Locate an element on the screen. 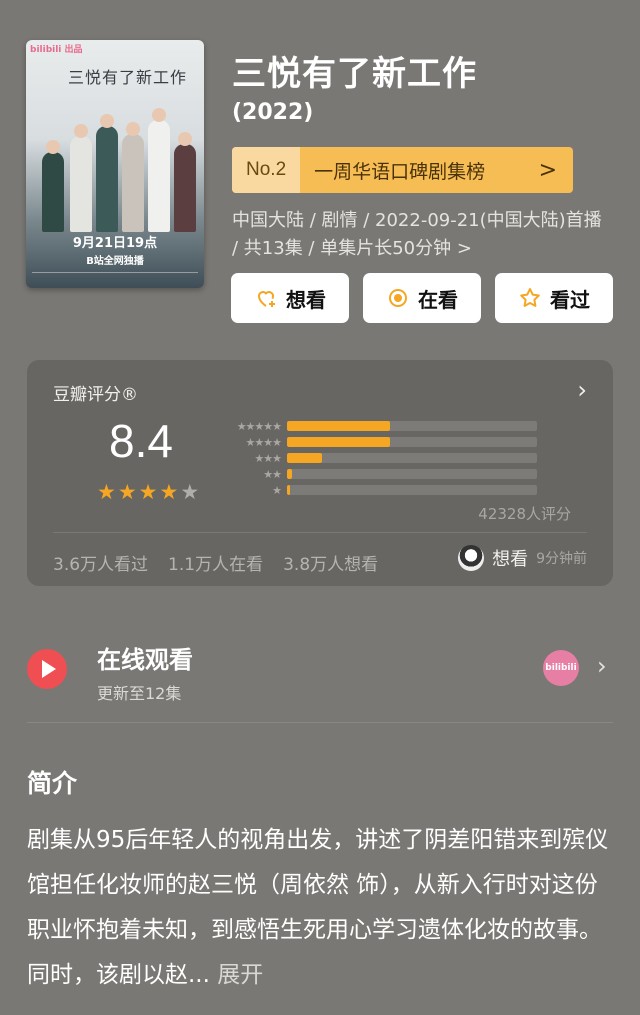 Image resolution: width=640 pixels, height=1015 pixels. rank-badge: No.2 一周华语口碑剧集榜 > is located at coordinates (402, 170).